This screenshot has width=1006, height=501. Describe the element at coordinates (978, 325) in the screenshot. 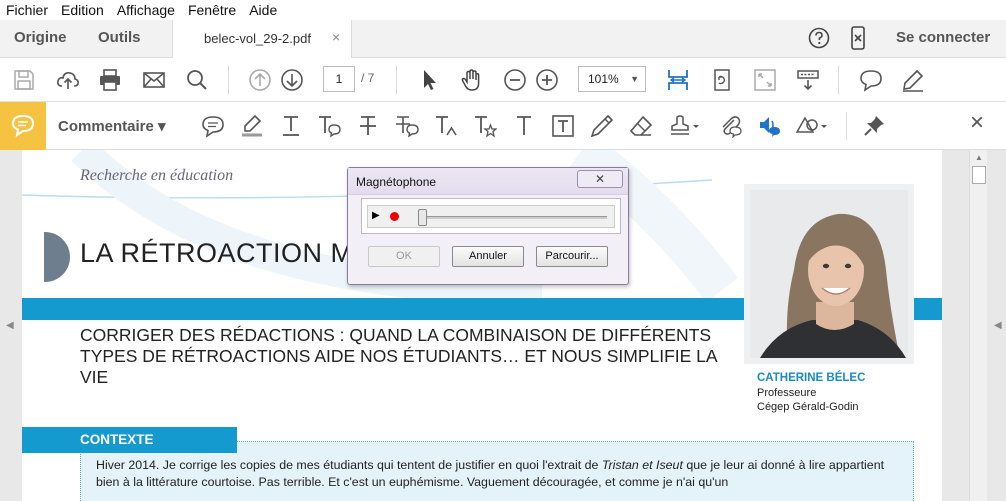

I see `vertical-scrollbar: ▲` at that location.